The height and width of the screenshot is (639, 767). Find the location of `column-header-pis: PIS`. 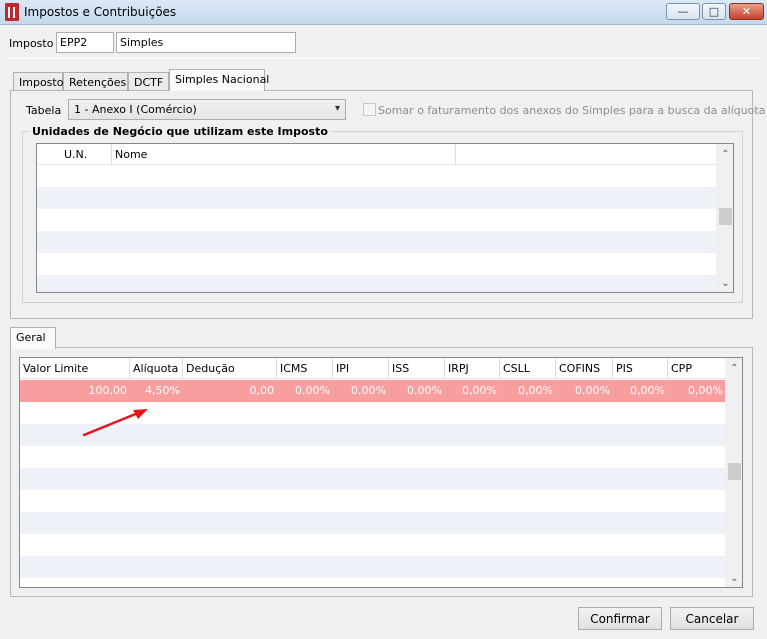

column-header-pis: PIS is located at coordinates (640, 368).